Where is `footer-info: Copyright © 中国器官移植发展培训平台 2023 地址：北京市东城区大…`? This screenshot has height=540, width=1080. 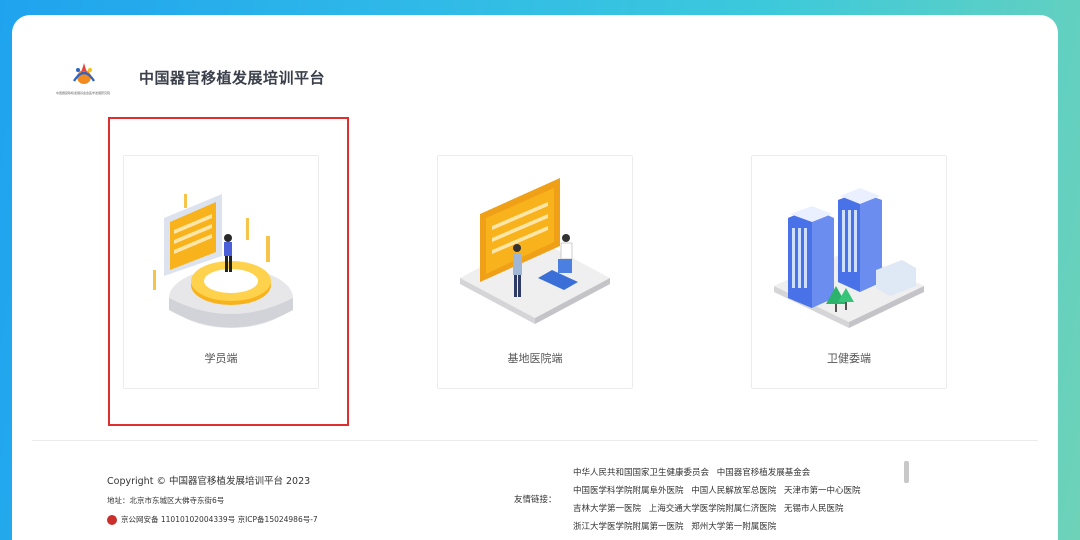
footer-info: Copyright © 中国器官移植发展培训平台 2023 地址：北京市东城区大… is located at coordinates (212, 499).